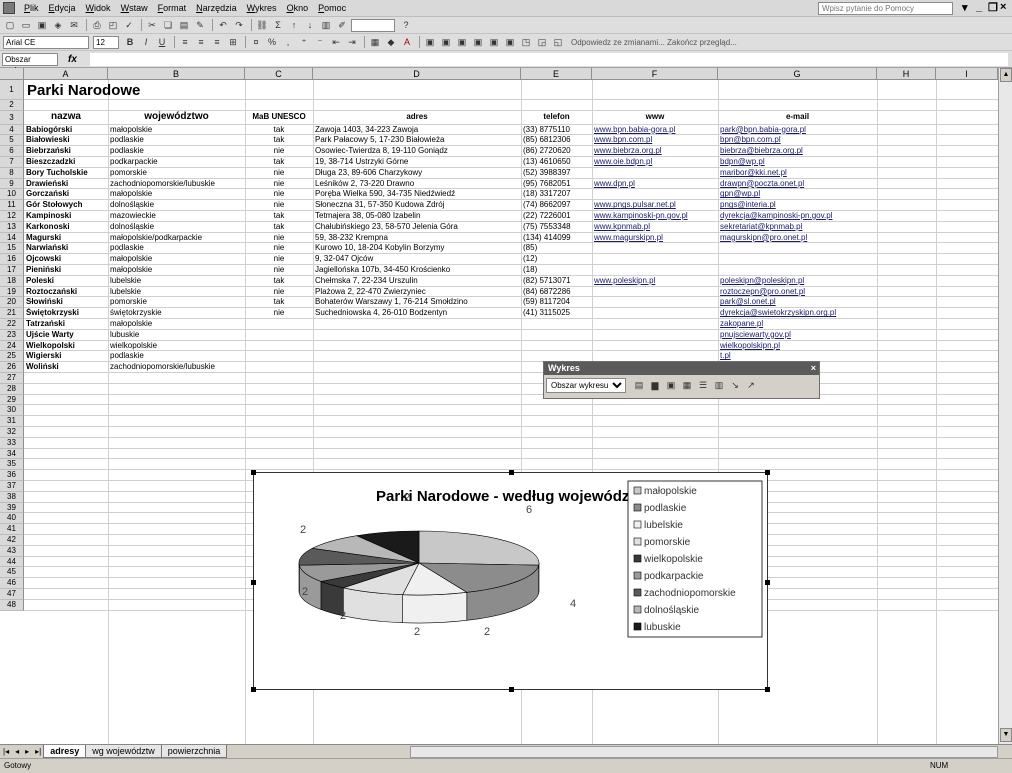 The width and height of the screenshot is (1012, 773). Describe the element at coordinates (6, 751) in the screenshot. I see `tab-first-icon: |◂` at that location.